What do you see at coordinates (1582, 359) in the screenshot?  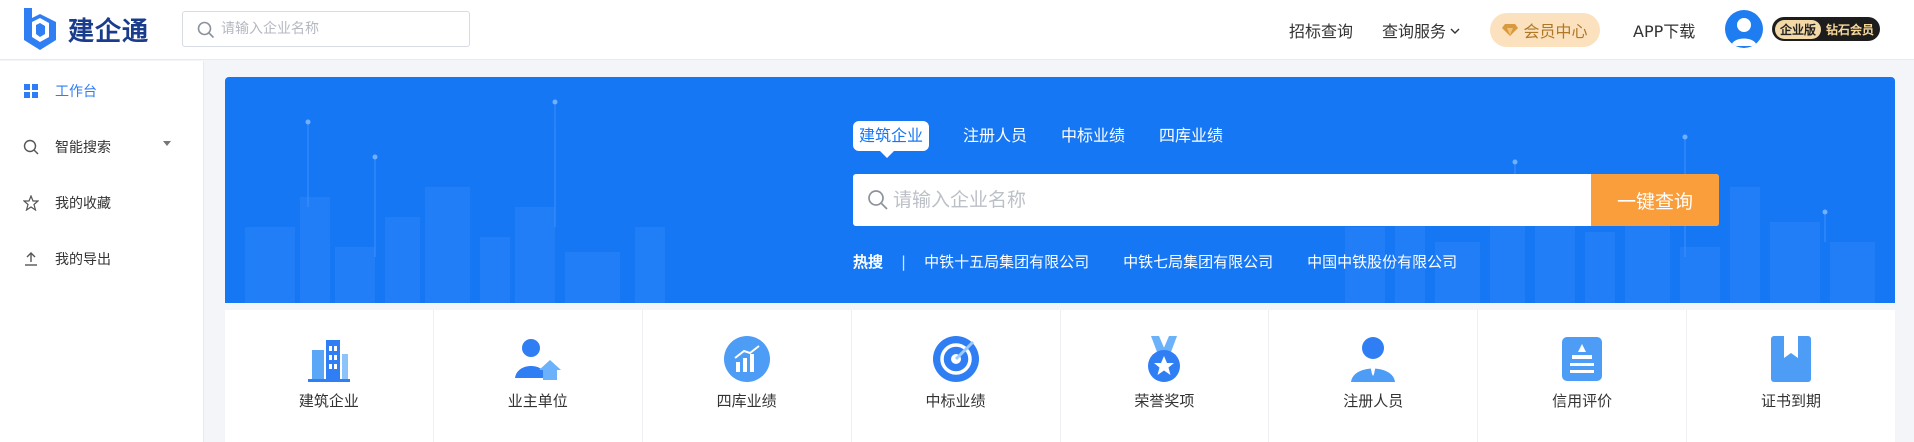 I see `credit-icon` at bounding box center [1582, 359].